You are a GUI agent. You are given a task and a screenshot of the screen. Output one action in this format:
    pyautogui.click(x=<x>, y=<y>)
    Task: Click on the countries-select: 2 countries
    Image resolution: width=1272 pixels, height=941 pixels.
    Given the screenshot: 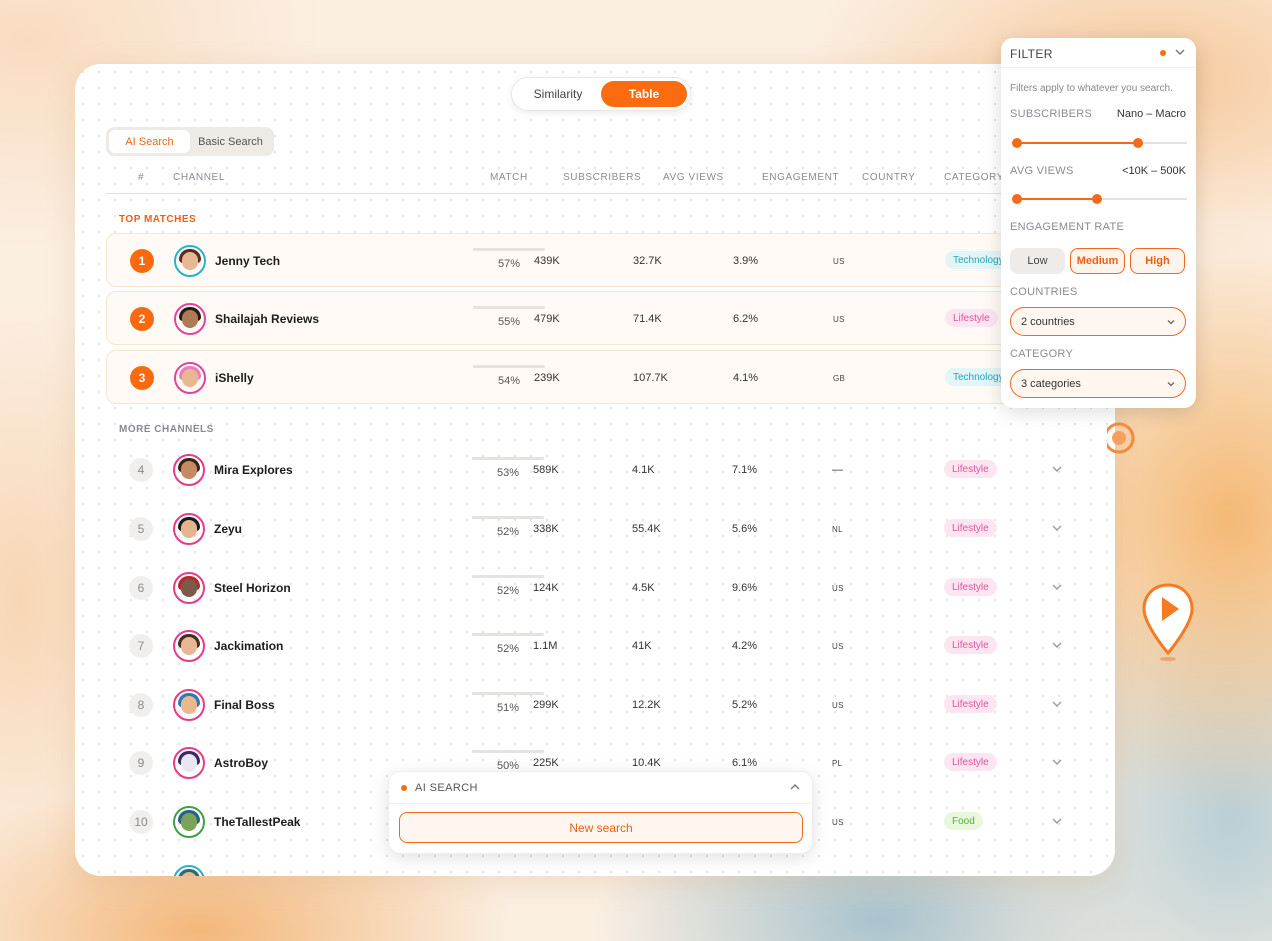 What is the action you would take?
    pyautogui.click(x=1098, y=321)
    